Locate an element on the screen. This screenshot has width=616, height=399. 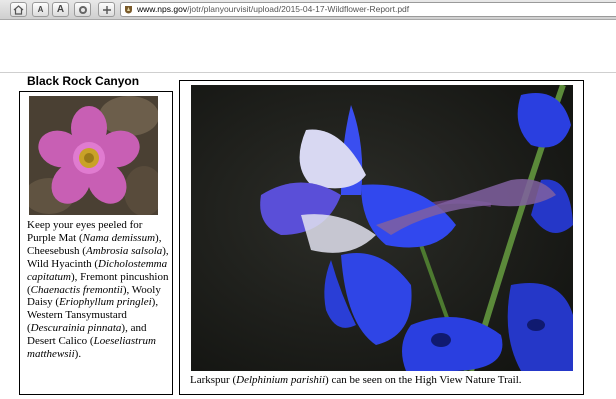
caption-text: Larkspur ( is located at coordinates (213, 380).